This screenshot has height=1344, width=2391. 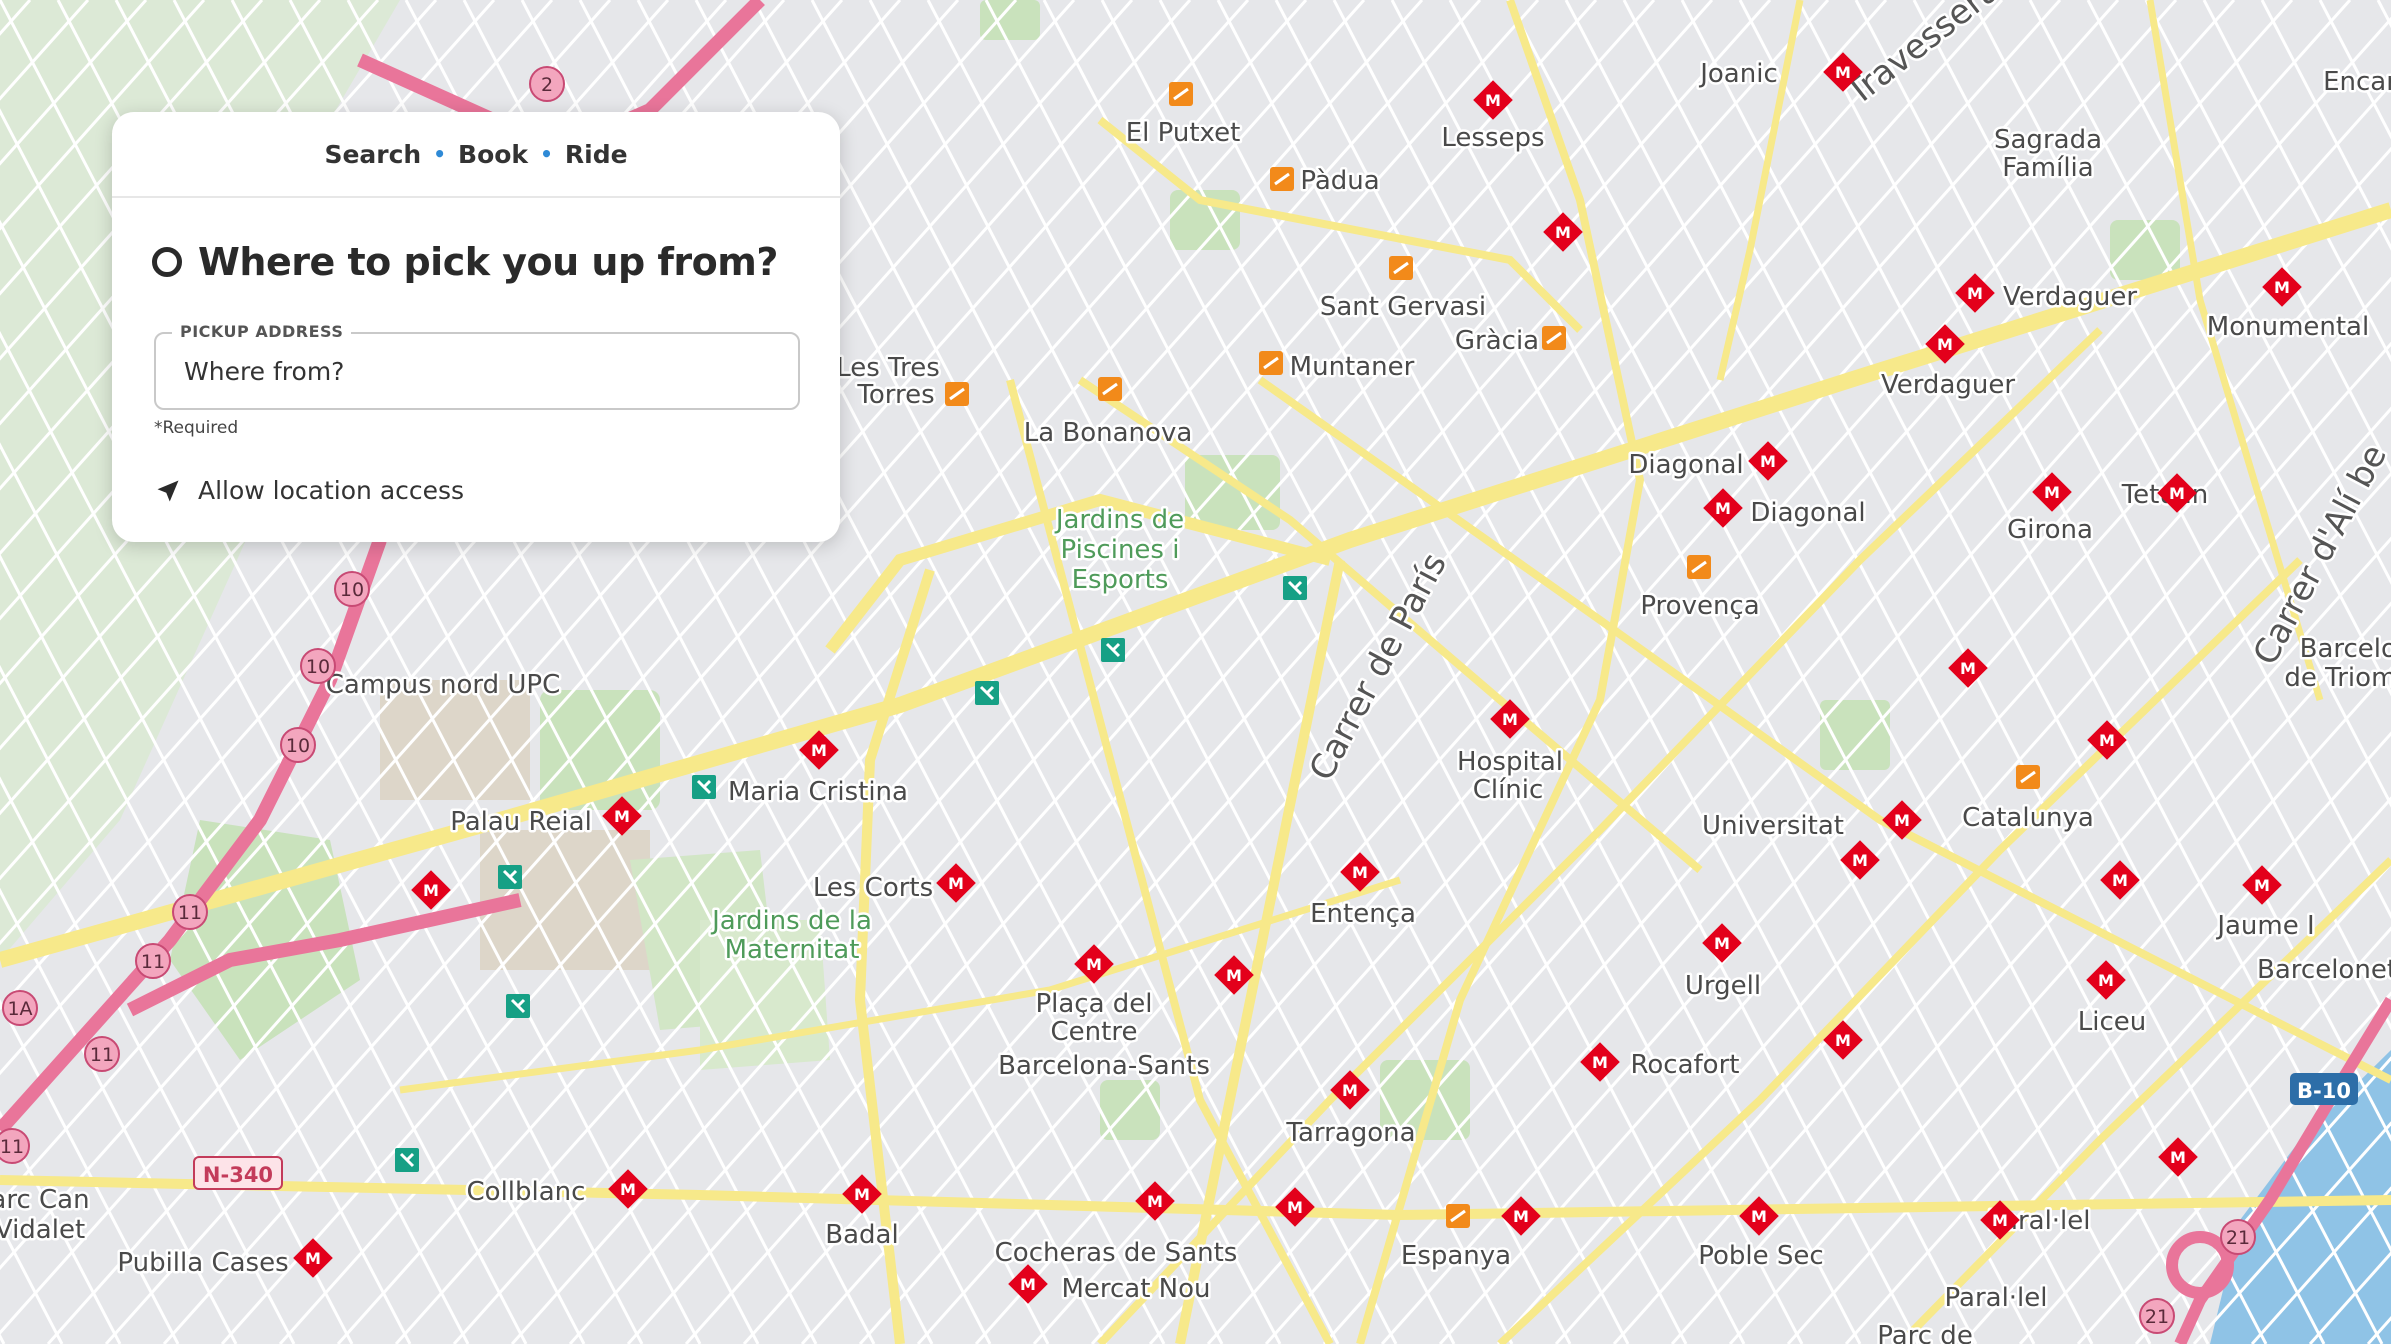 What do you see at coordinates (168, 490) in the screenshot?
I see `location-arrow-icon` at bounding box center [168, 490].